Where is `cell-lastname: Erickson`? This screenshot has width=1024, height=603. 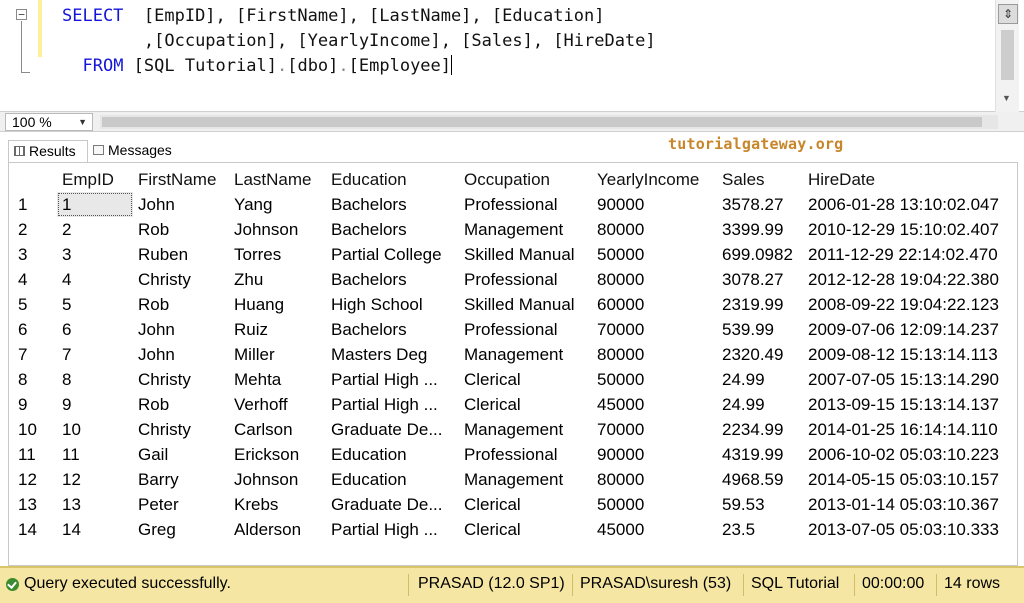
cell-lastname: Erickson is located at coordinates (277, 454).